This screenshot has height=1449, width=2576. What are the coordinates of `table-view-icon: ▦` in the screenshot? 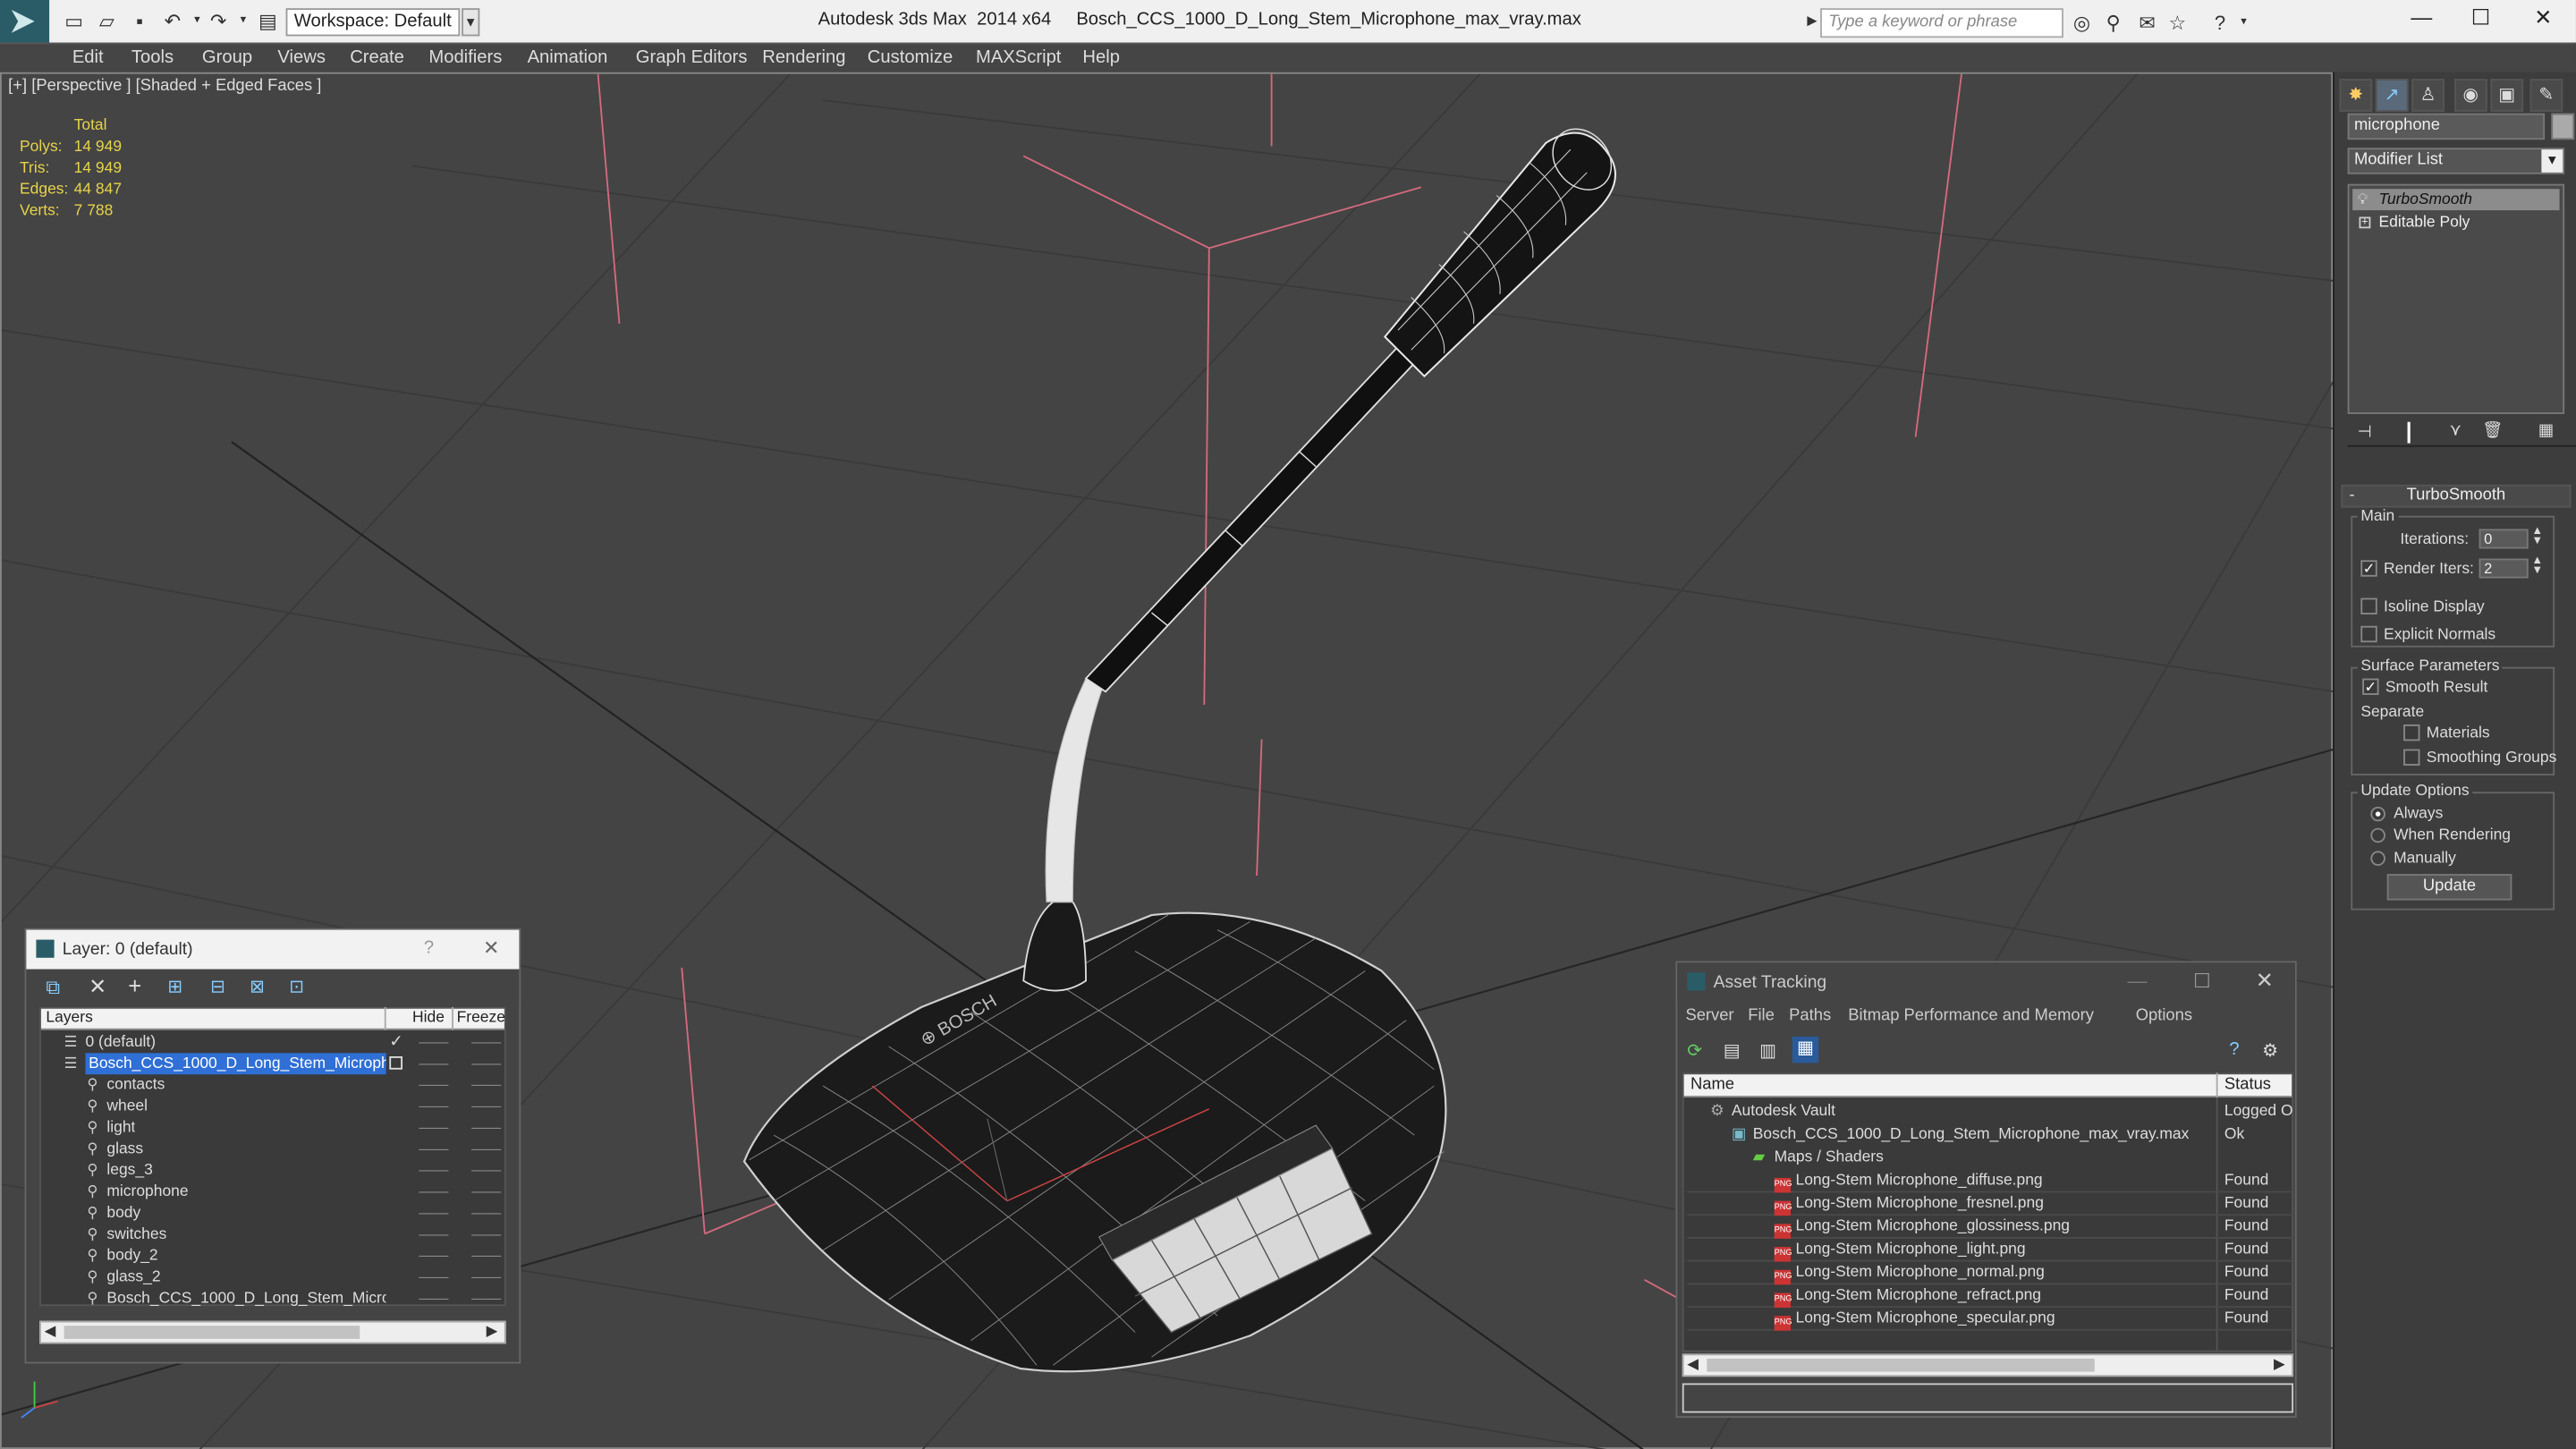 It's located at (1805, 1049).